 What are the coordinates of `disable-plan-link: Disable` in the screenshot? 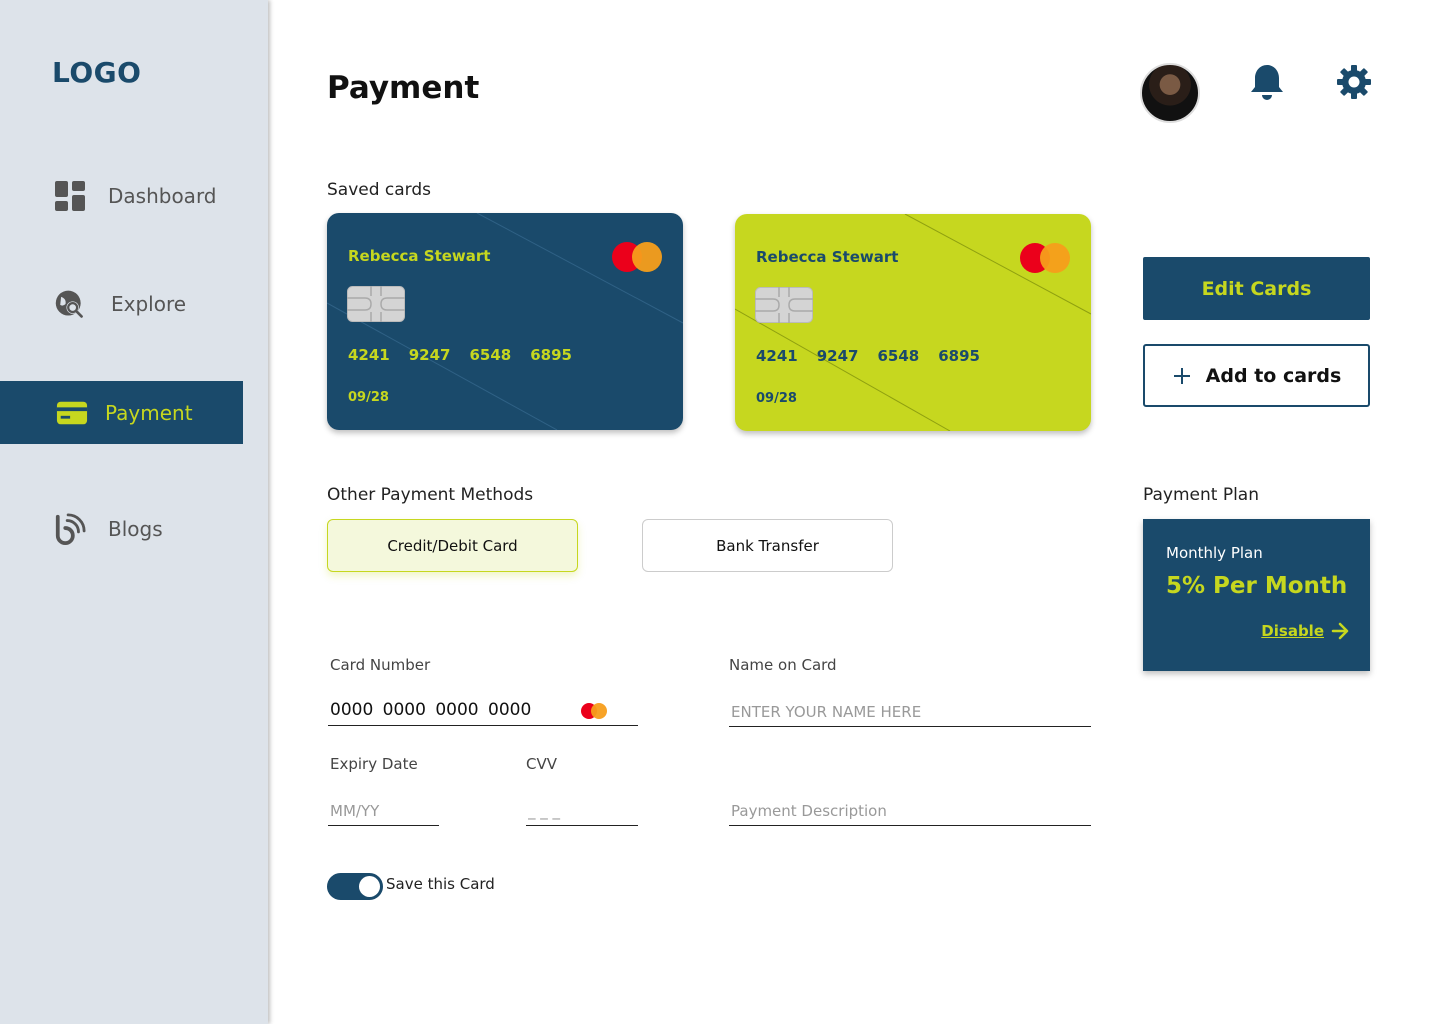 It's located at (1305, 631).